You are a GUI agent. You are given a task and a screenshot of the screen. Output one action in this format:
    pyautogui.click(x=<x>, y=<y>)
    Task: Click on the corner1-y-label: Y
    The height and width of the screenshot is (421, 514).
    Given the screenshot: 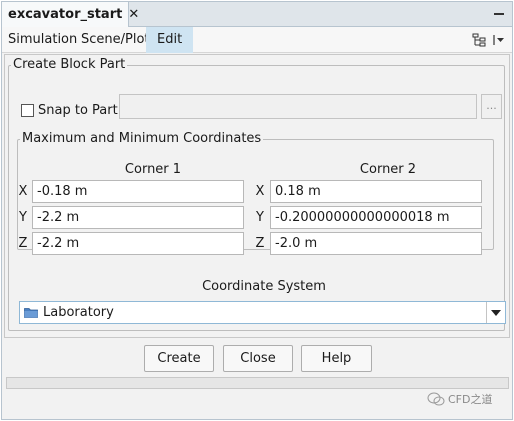 What is the action you would take?
    pyautogui.click(x=23, y=217)
    